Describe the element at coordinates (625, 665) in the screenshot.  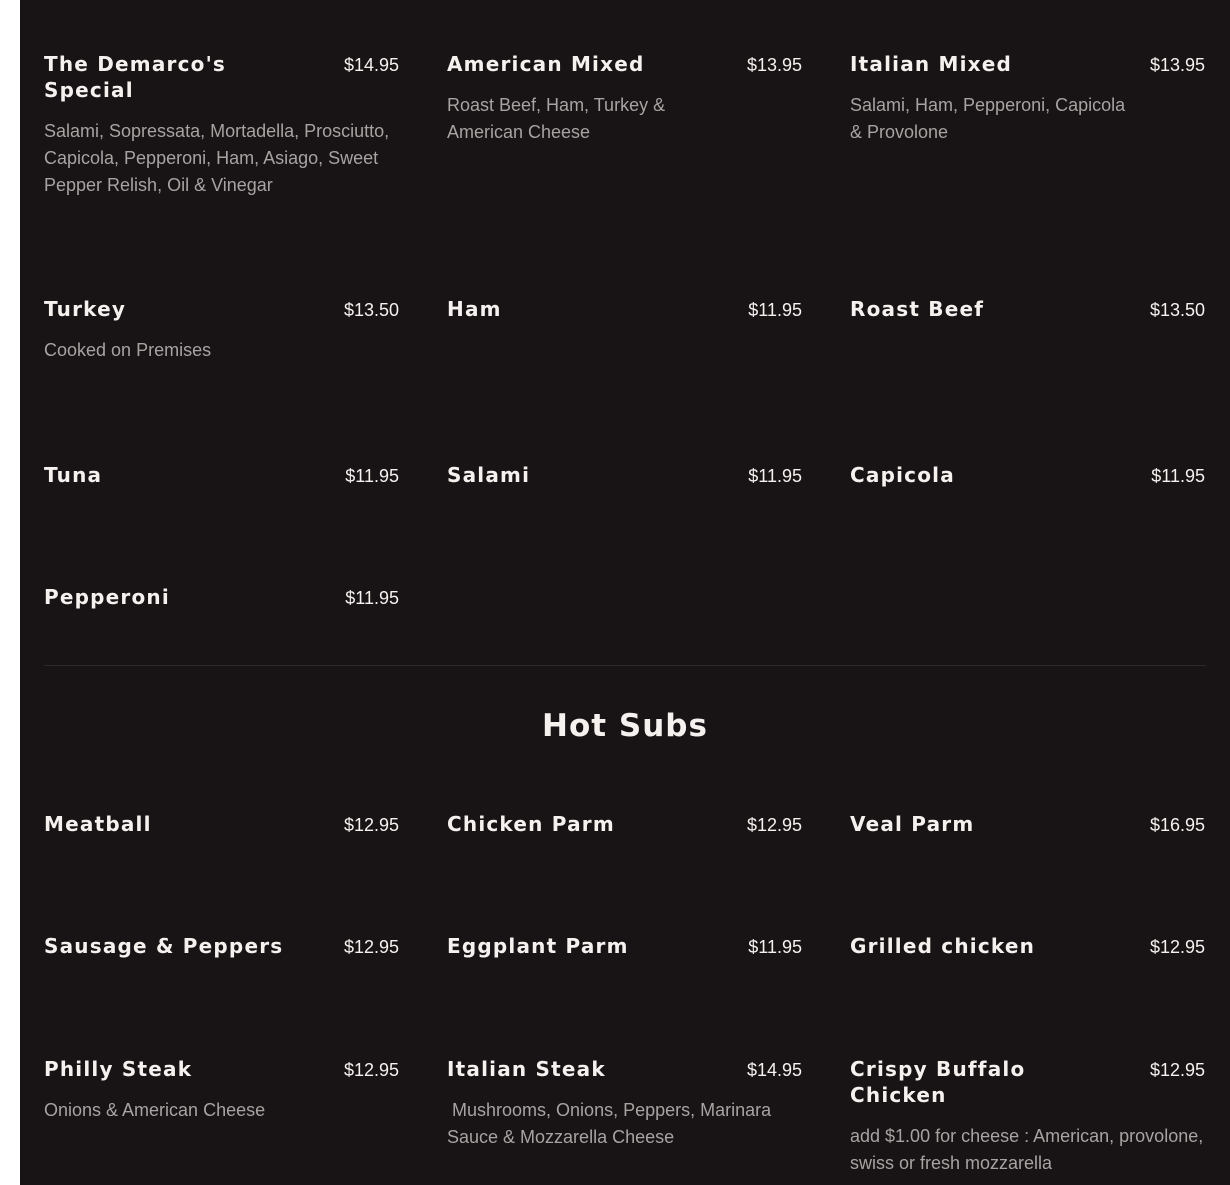
I see `section-divider` at that location.